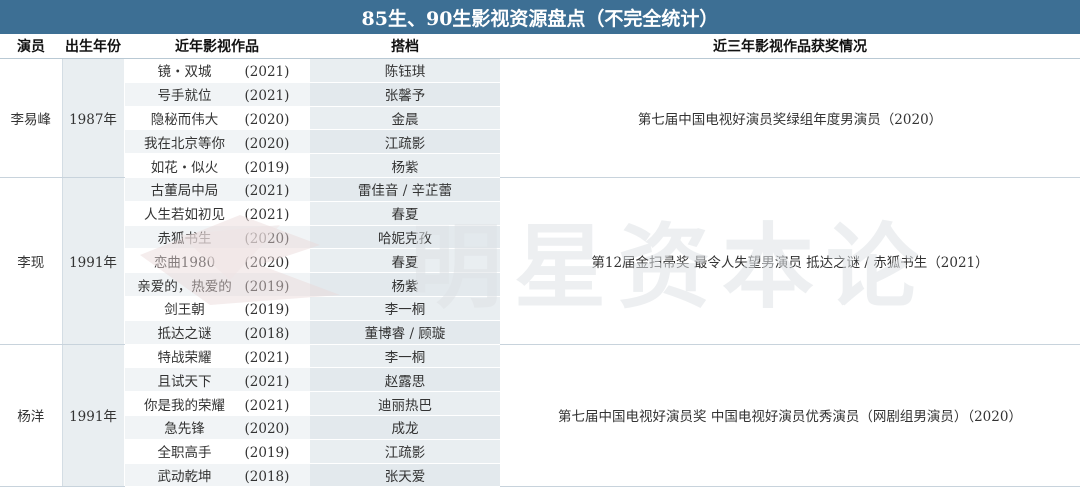 This screenshot has height=487, width=1080. Describe the element at coordinates (184, 334) in the screenshot. I see `work-title: 抵达之谜` at that location.